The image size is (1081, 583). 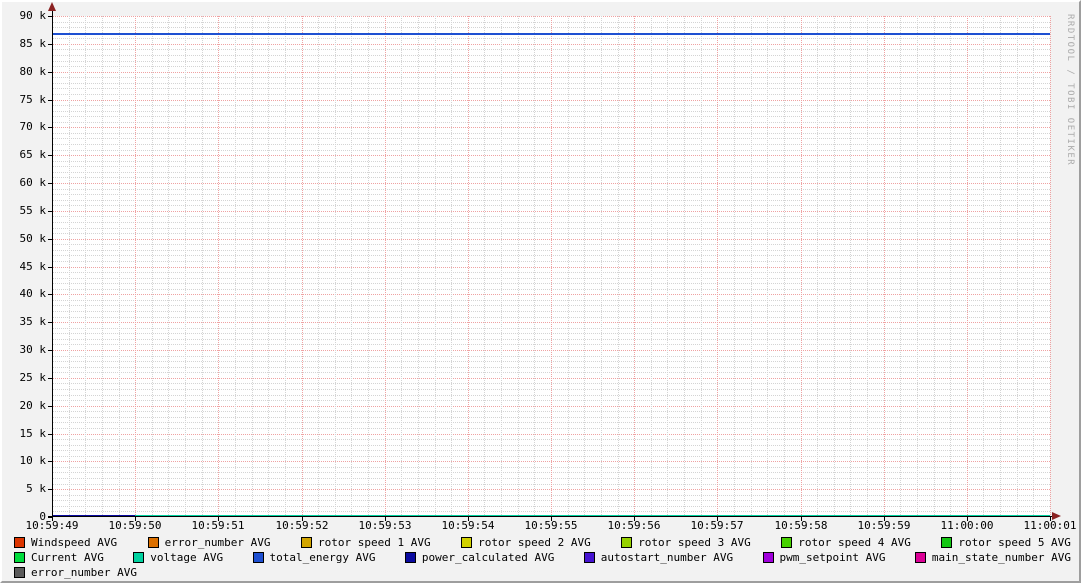 What do you see at coordinates (694, 542) in the screenshot?
I see `legend-item-label: rotor speed 3 AVG` at bounding box center [694, 542].